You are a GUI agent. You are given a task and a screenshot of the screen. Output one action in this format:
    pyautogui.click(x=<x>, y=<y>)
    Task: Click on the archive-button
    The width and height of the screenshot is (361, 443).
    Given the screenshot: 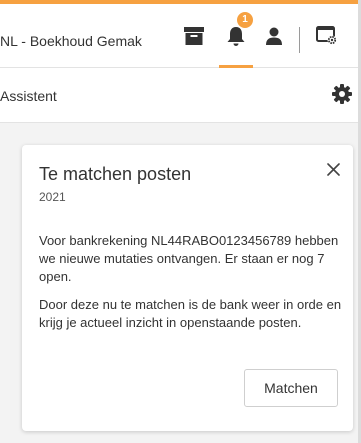 What is the action you would take?
    pyautogui.click(x=194, y=35)
    